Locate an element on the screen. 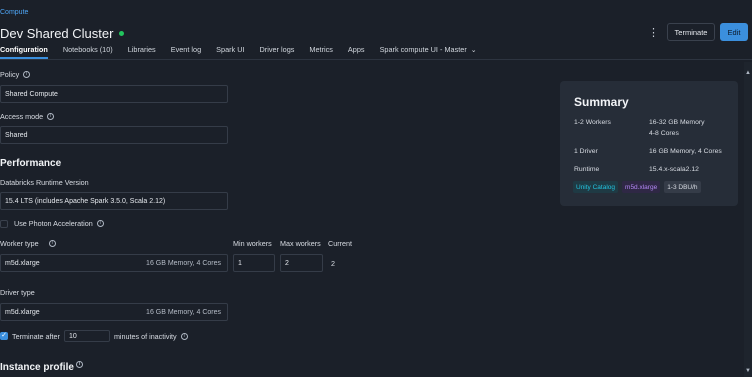  scroll-down-icon: ▼ is located at coordinates (748, 371).